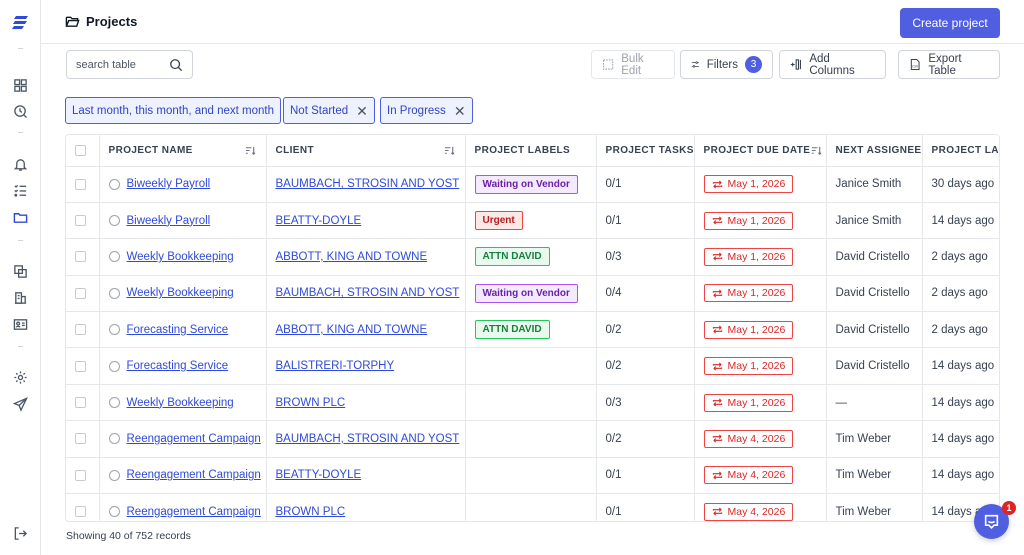  Describe the element at coordinates (874, 151) in the screenshot. I see `column-header-next-assignee: NEXT ASSIGNEE` at that location.